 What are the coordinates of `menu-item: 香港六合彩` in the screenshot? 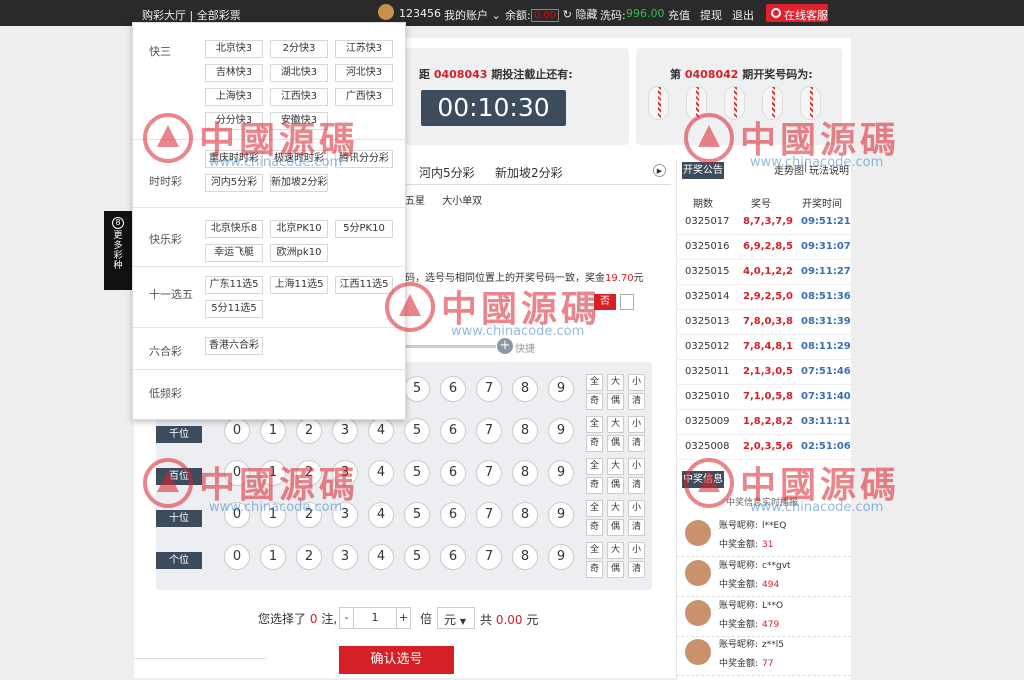 It's located at (234, 346).